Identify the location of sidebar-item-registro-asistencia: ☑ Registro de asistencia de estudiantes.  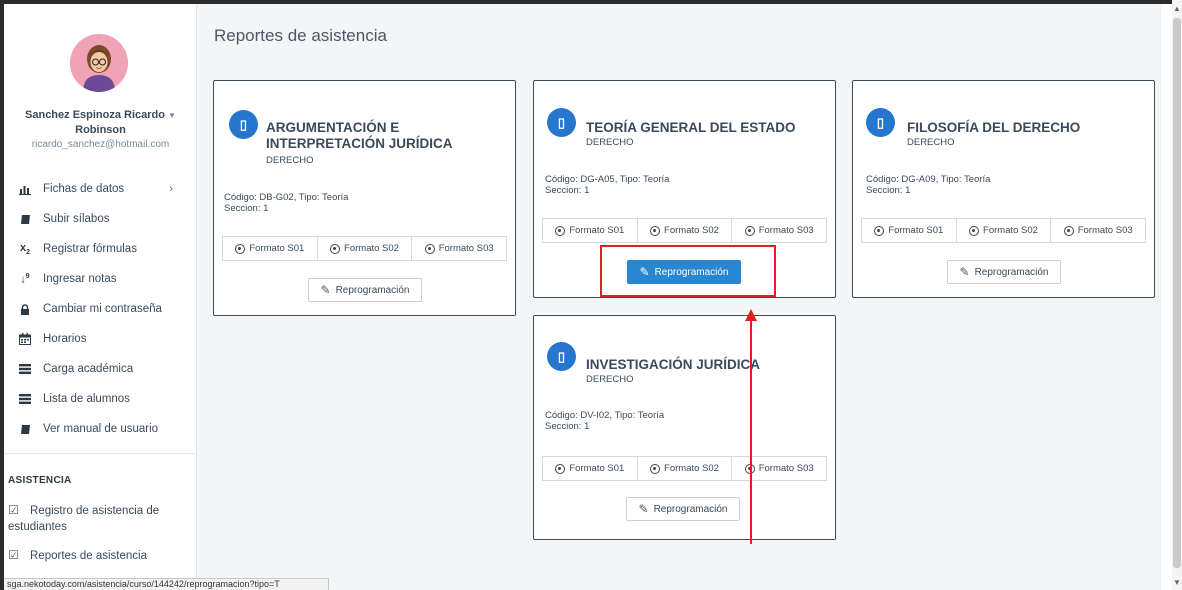
(100, 518).